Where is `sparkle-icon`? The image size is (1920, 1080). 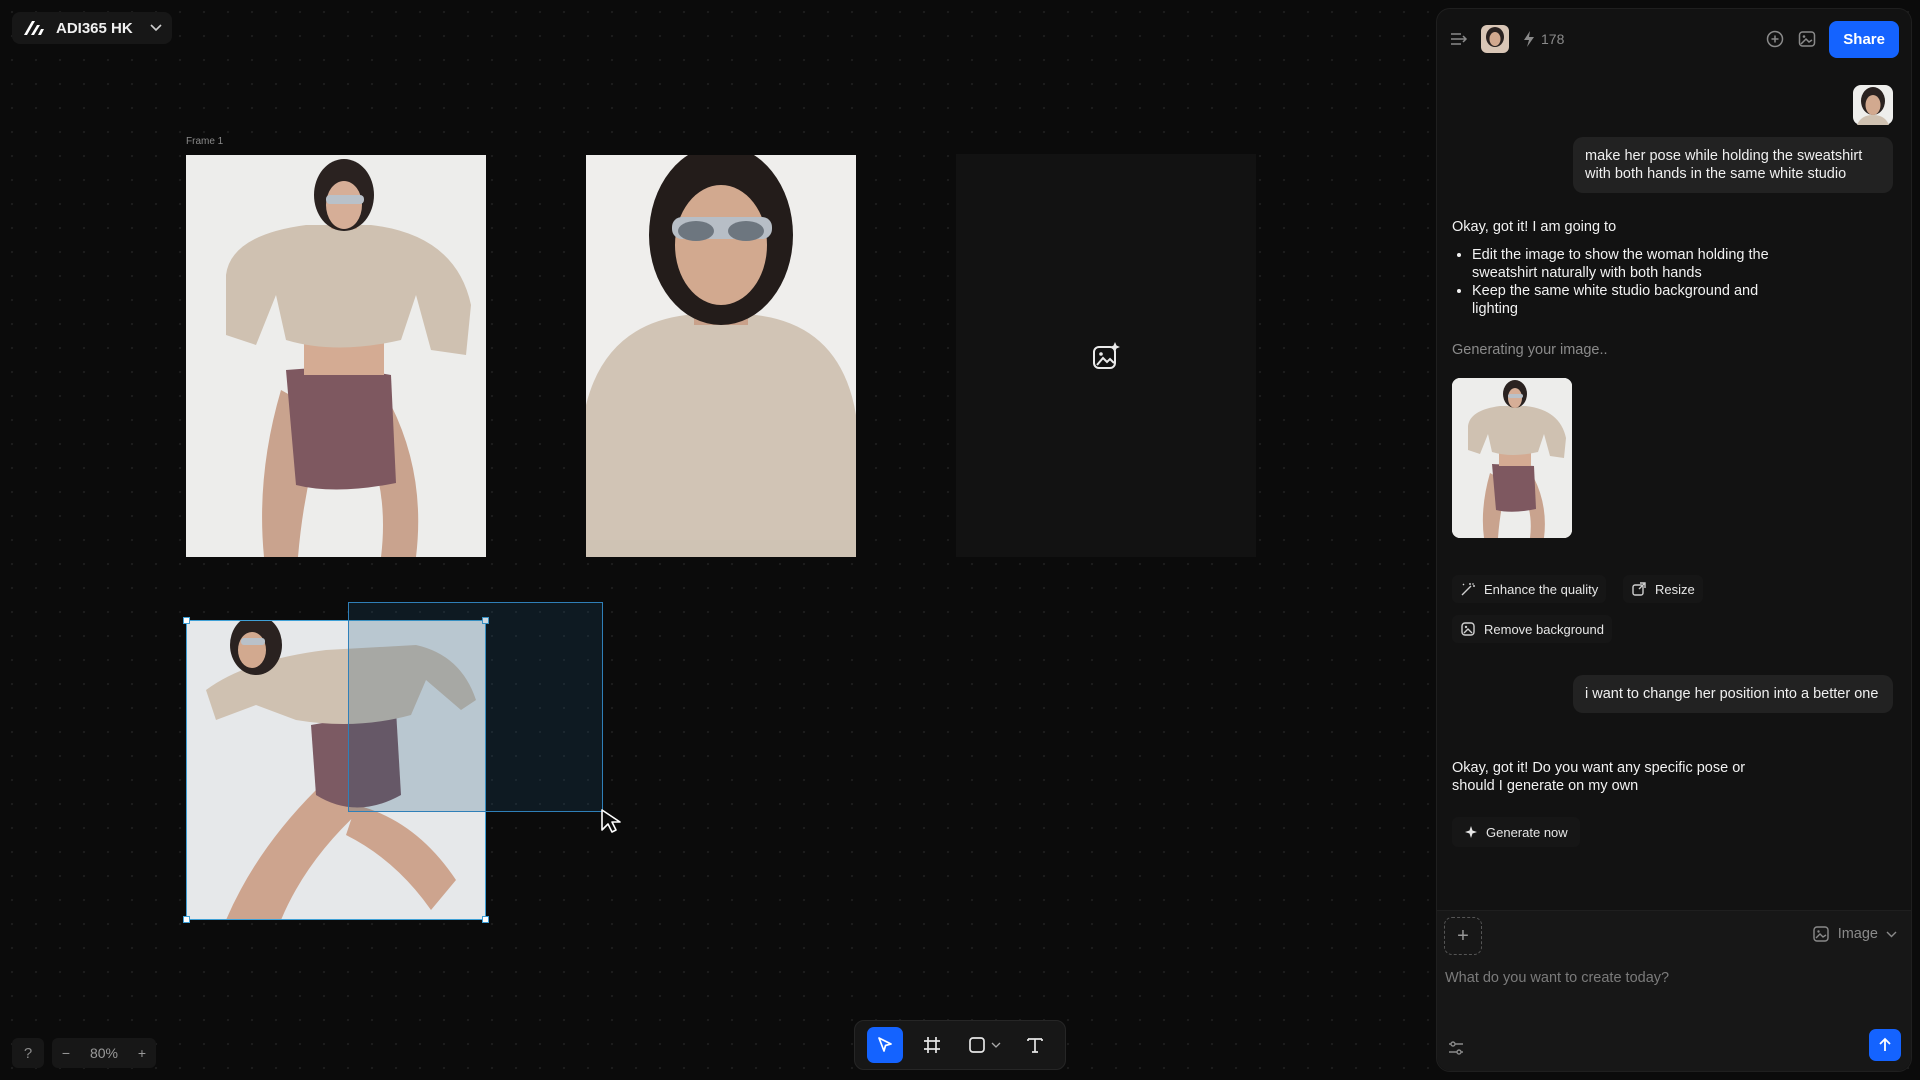
sparkle-icon is located at coordinates (1471, 832).